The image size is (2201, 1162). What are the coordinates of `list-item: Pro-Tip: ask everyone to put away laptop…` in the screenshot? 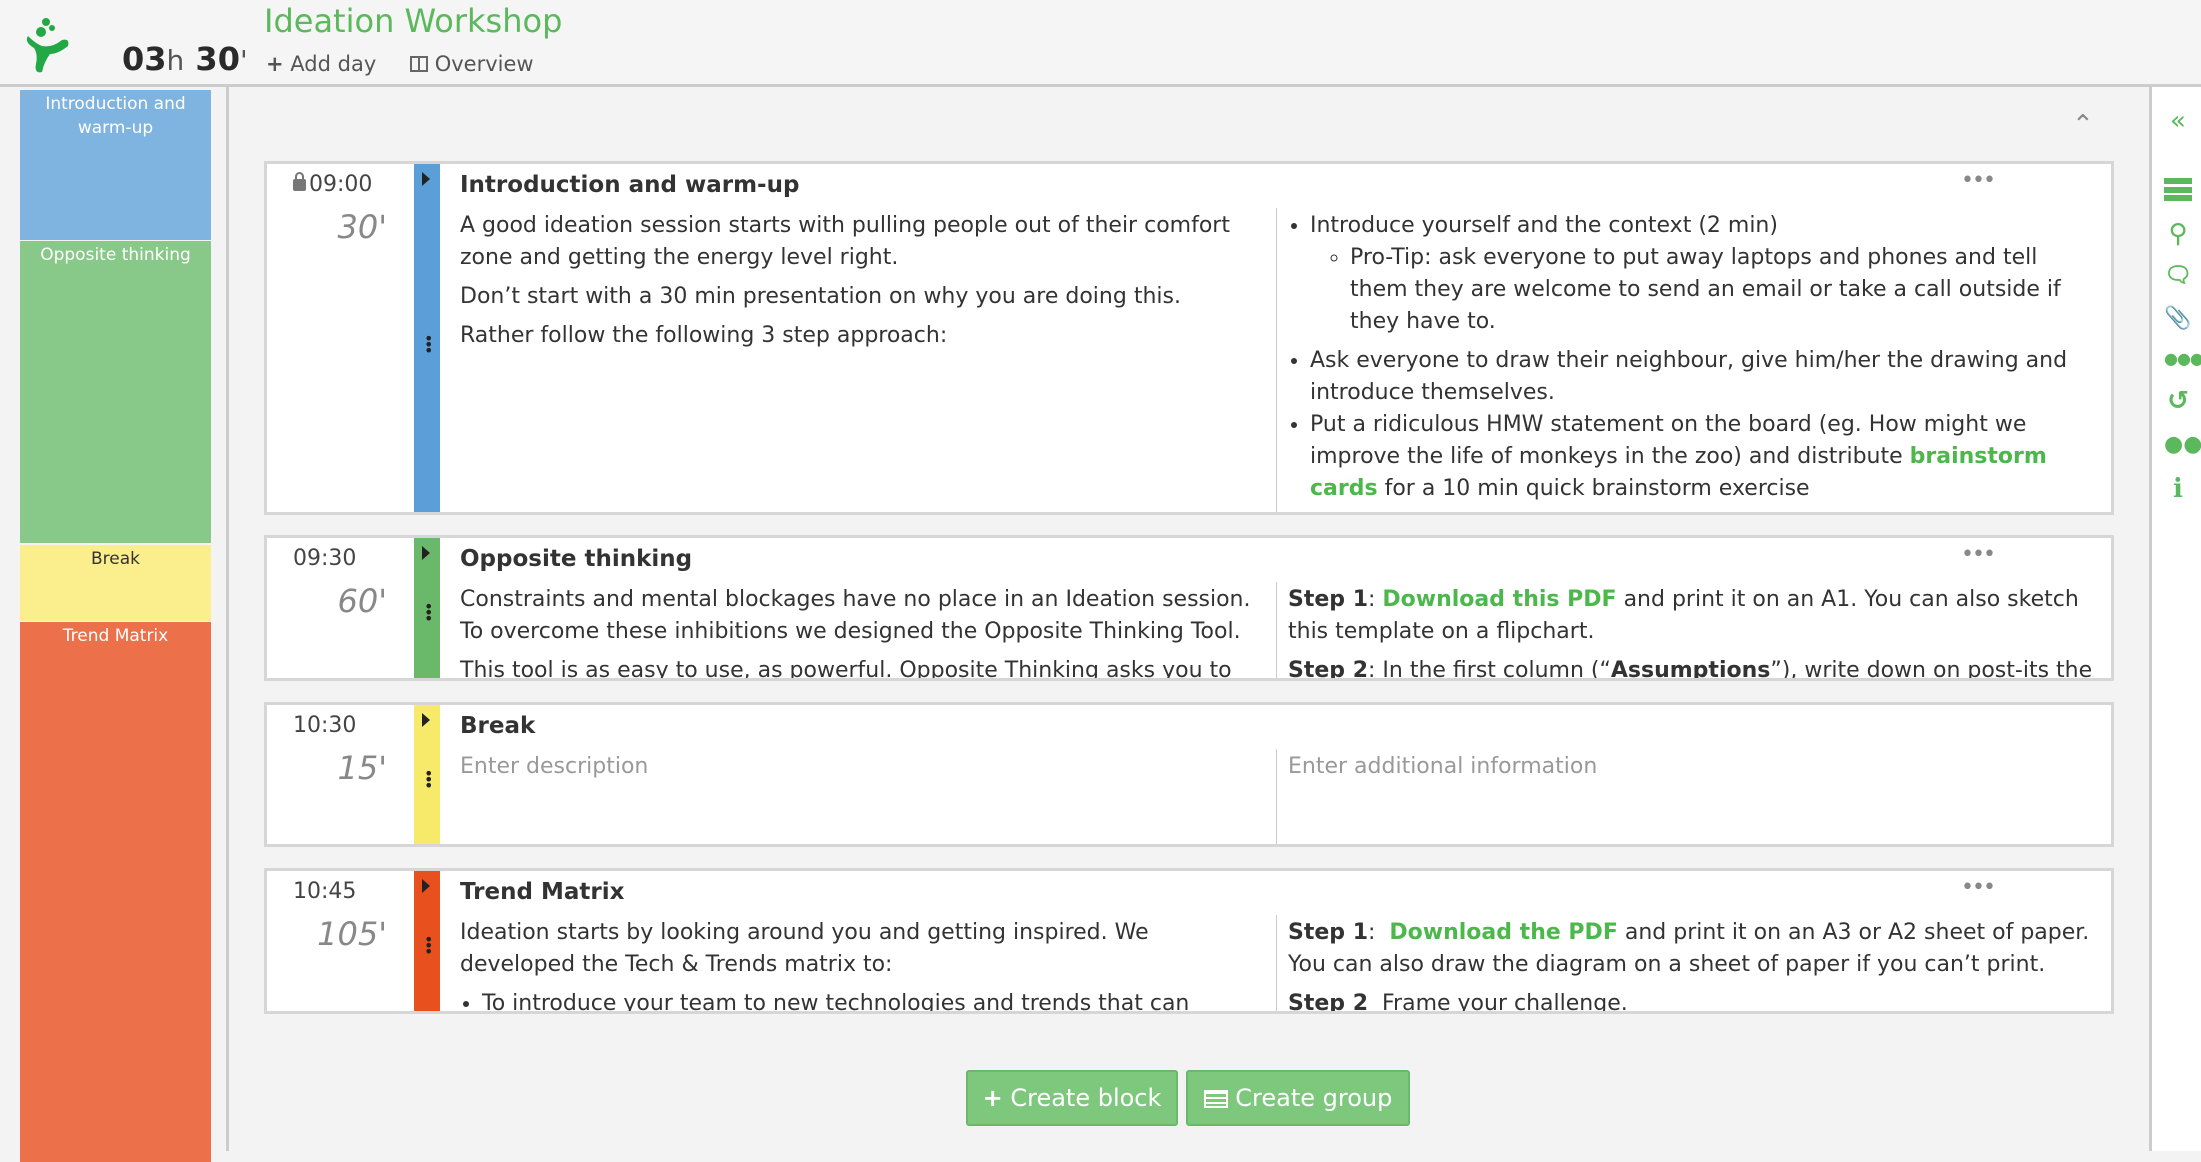 It's located at (1724, 290).